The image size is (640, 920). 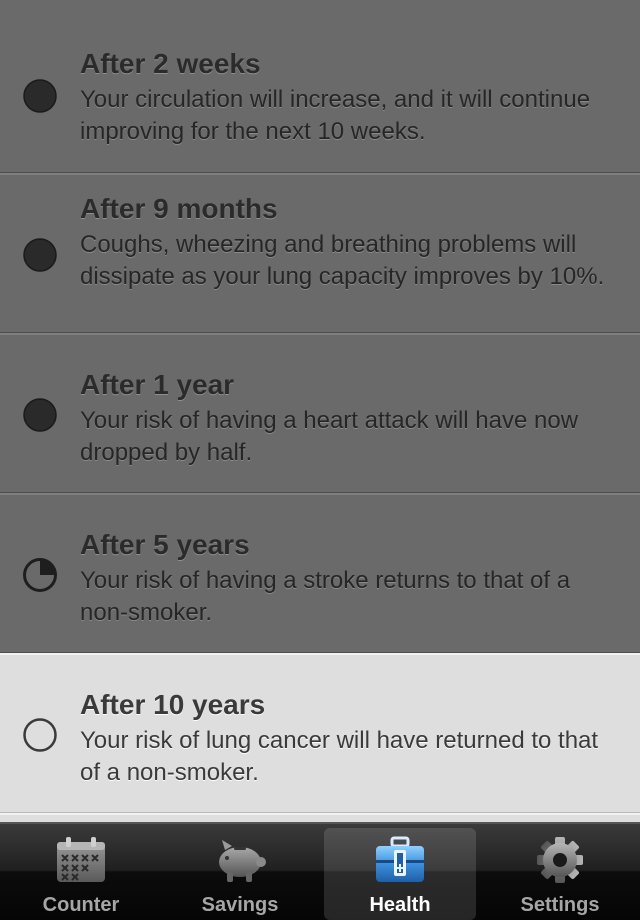 What do you see at coordinates (320, 871) in the screenshot?
I see `tab-bar: Counter Savings Health Settings` at bounding box center [320, 871].